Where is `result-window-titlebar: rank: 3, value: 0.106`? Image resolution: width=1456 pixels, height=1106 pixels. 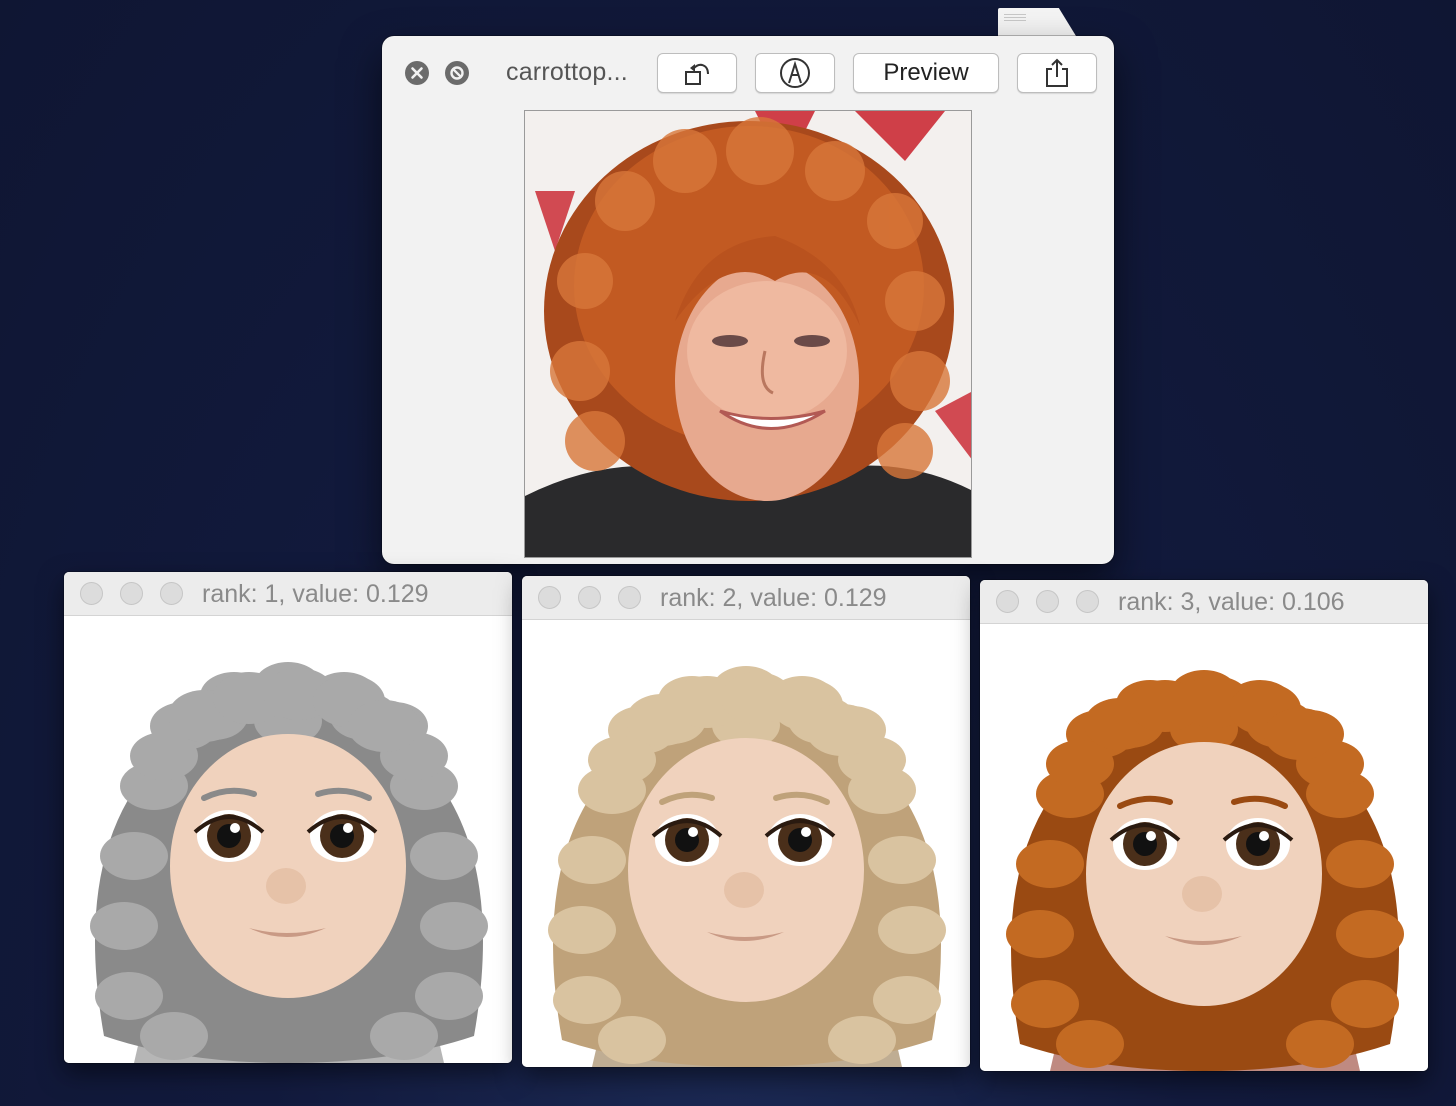 result-window-titlebar: rank: 3, value: 0.106 is located at coordinates (1204, 602).